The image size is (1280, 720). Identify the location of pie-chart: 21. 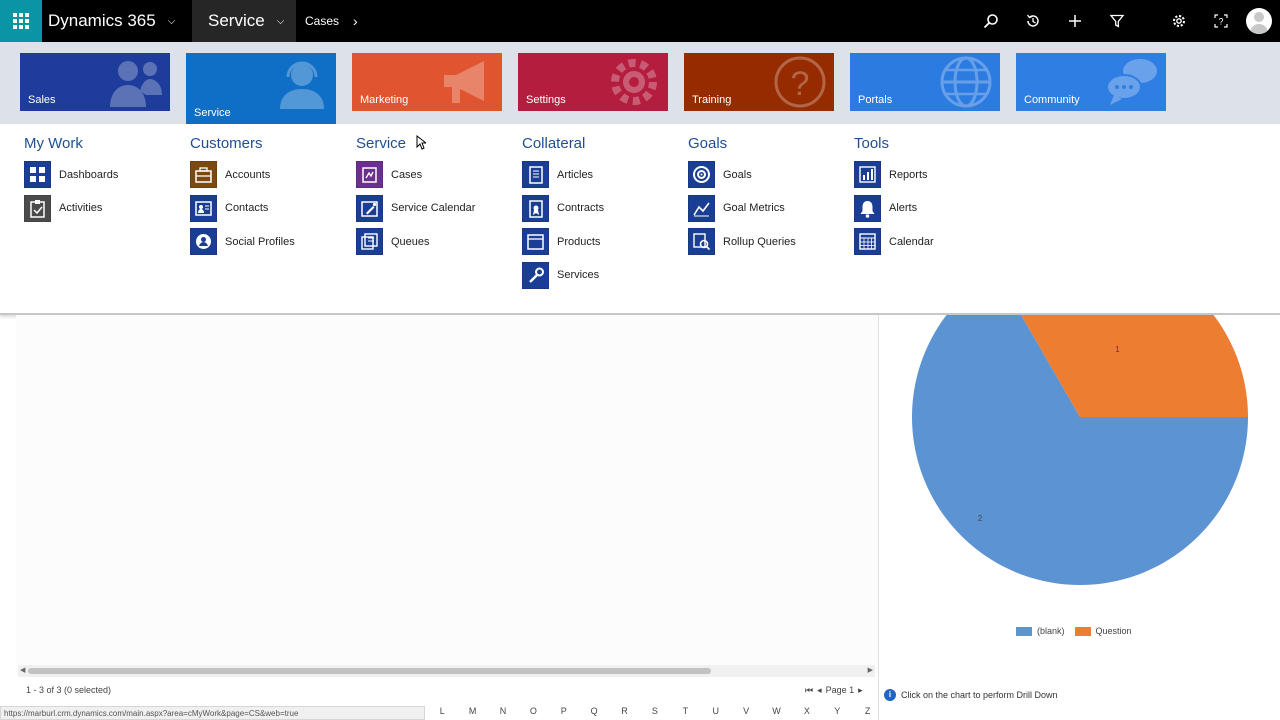
(1079, 465).